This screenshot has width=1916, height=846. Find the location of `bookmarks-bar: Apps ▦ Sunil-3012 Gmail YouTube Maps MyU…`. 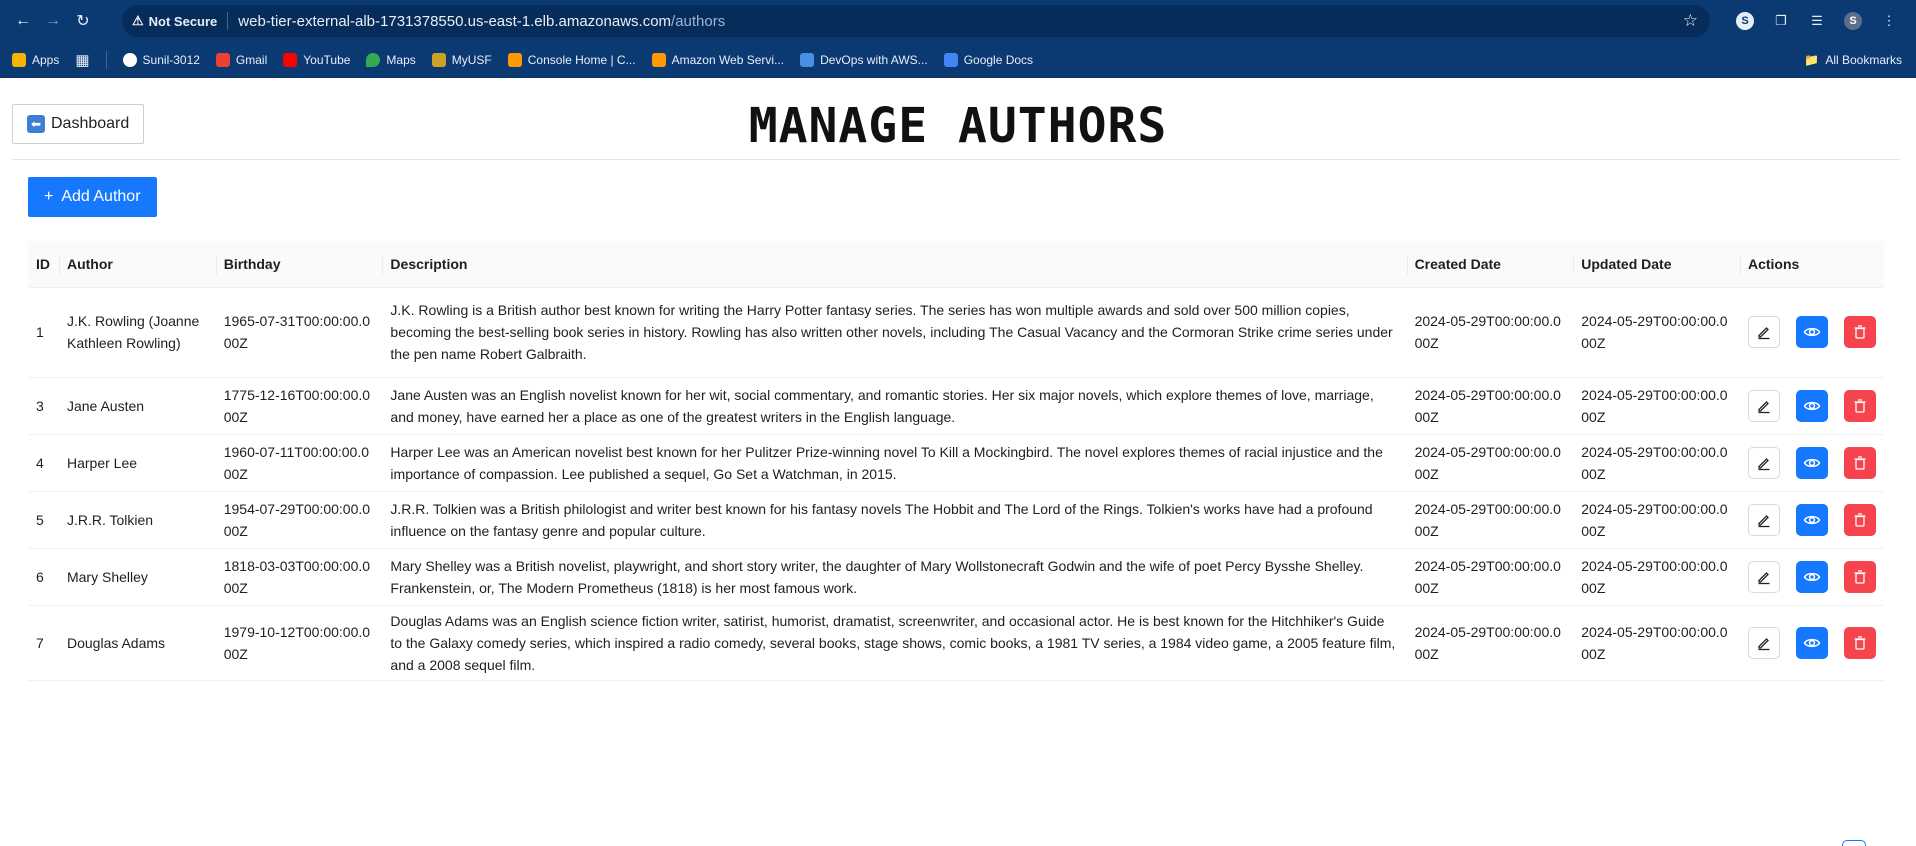

bookmarks-bar: Apps ▦ Sunil-3012 Gmail YouTube Maps MyU… is located at coordinates (958, 60).